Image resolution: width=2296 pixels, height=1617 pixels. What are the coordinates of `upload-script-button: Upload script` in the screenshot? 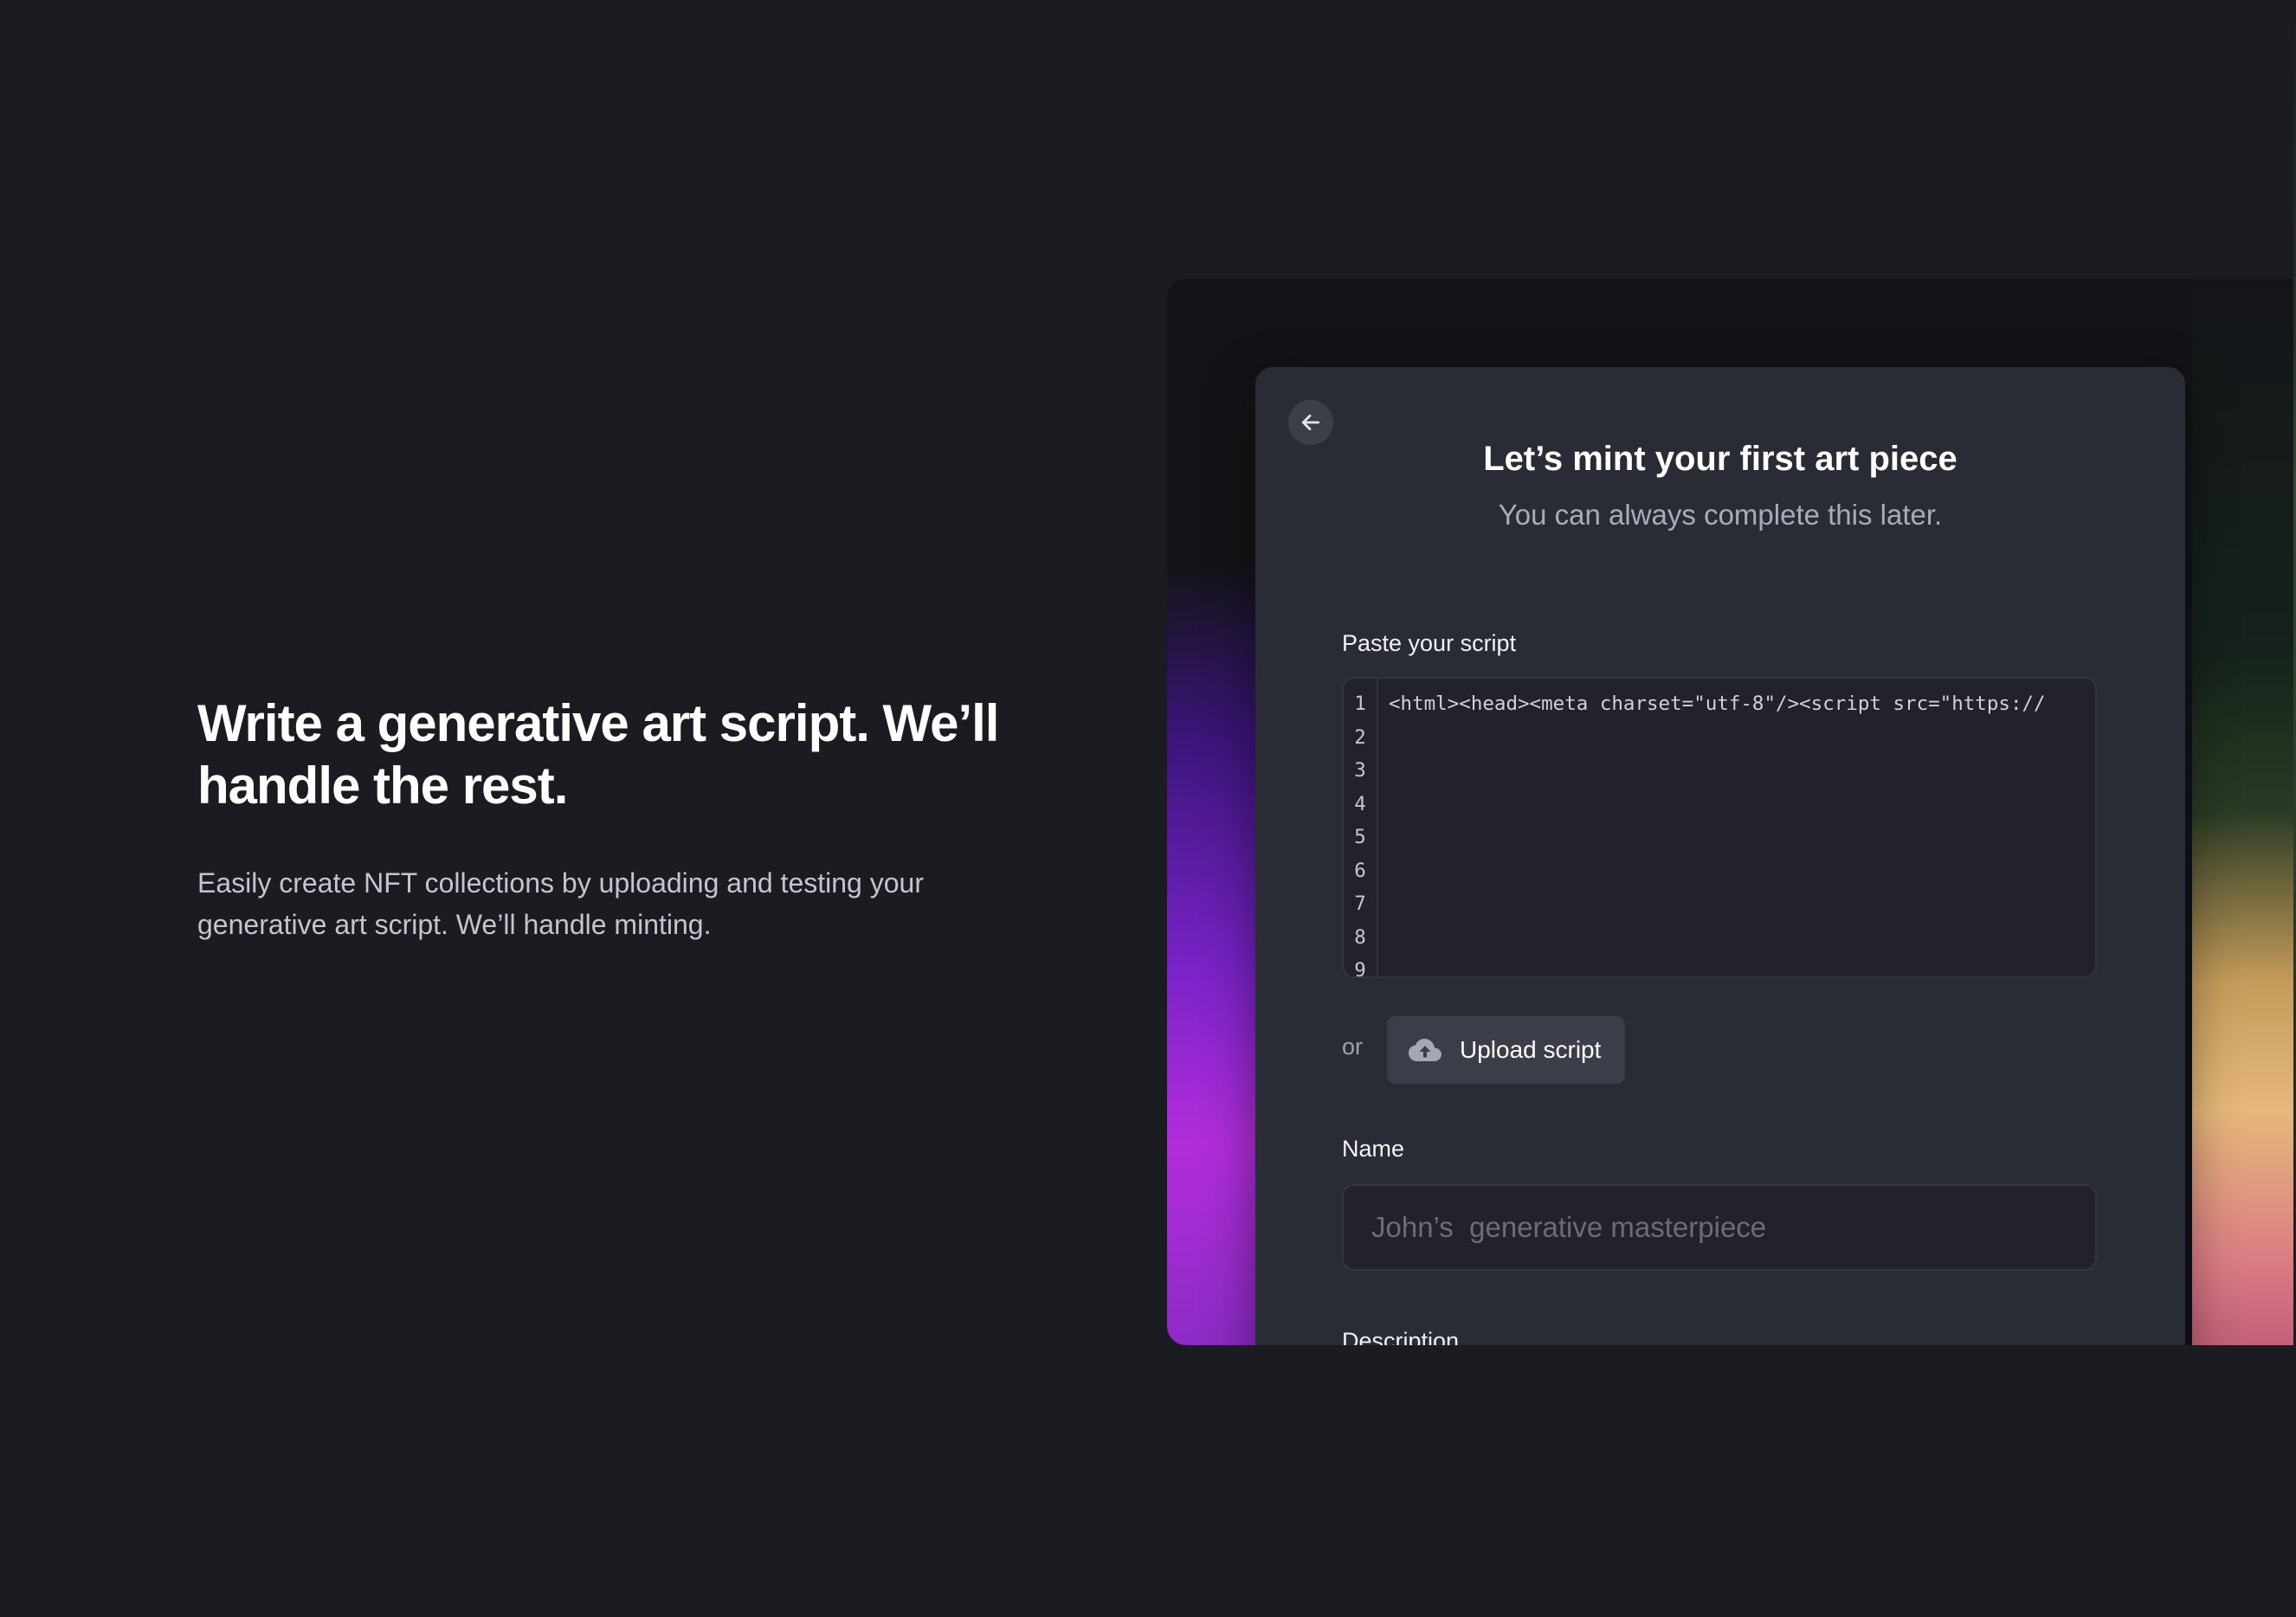 It's located at (1506, 1050).